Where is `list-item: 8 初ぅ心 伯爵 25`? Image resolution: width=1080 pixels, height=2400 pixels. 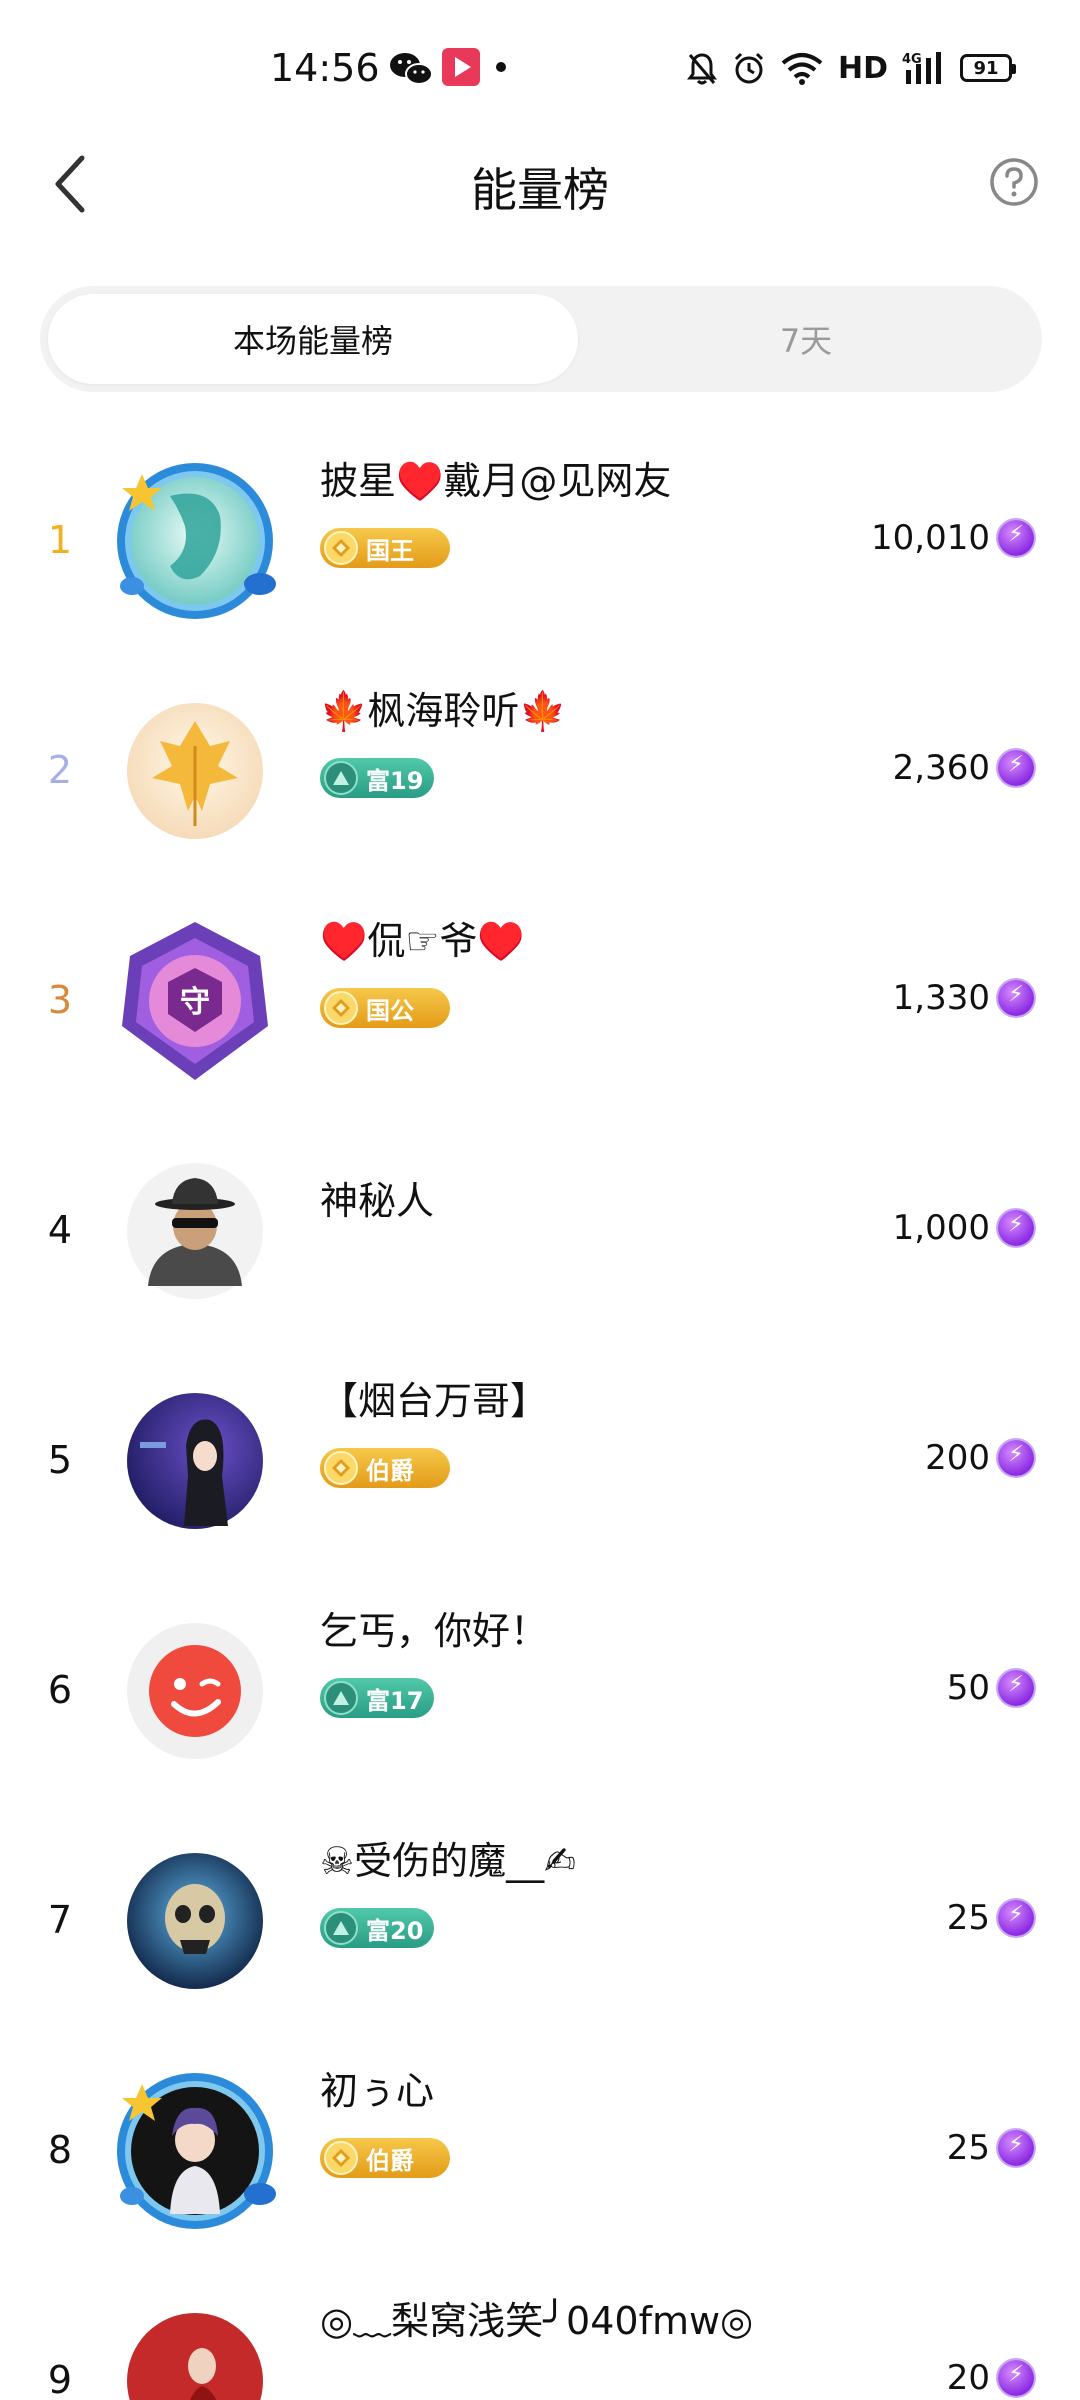 list-item: 8 初ぅ心 伯爵 25 is located at coordinates (540, 2145).